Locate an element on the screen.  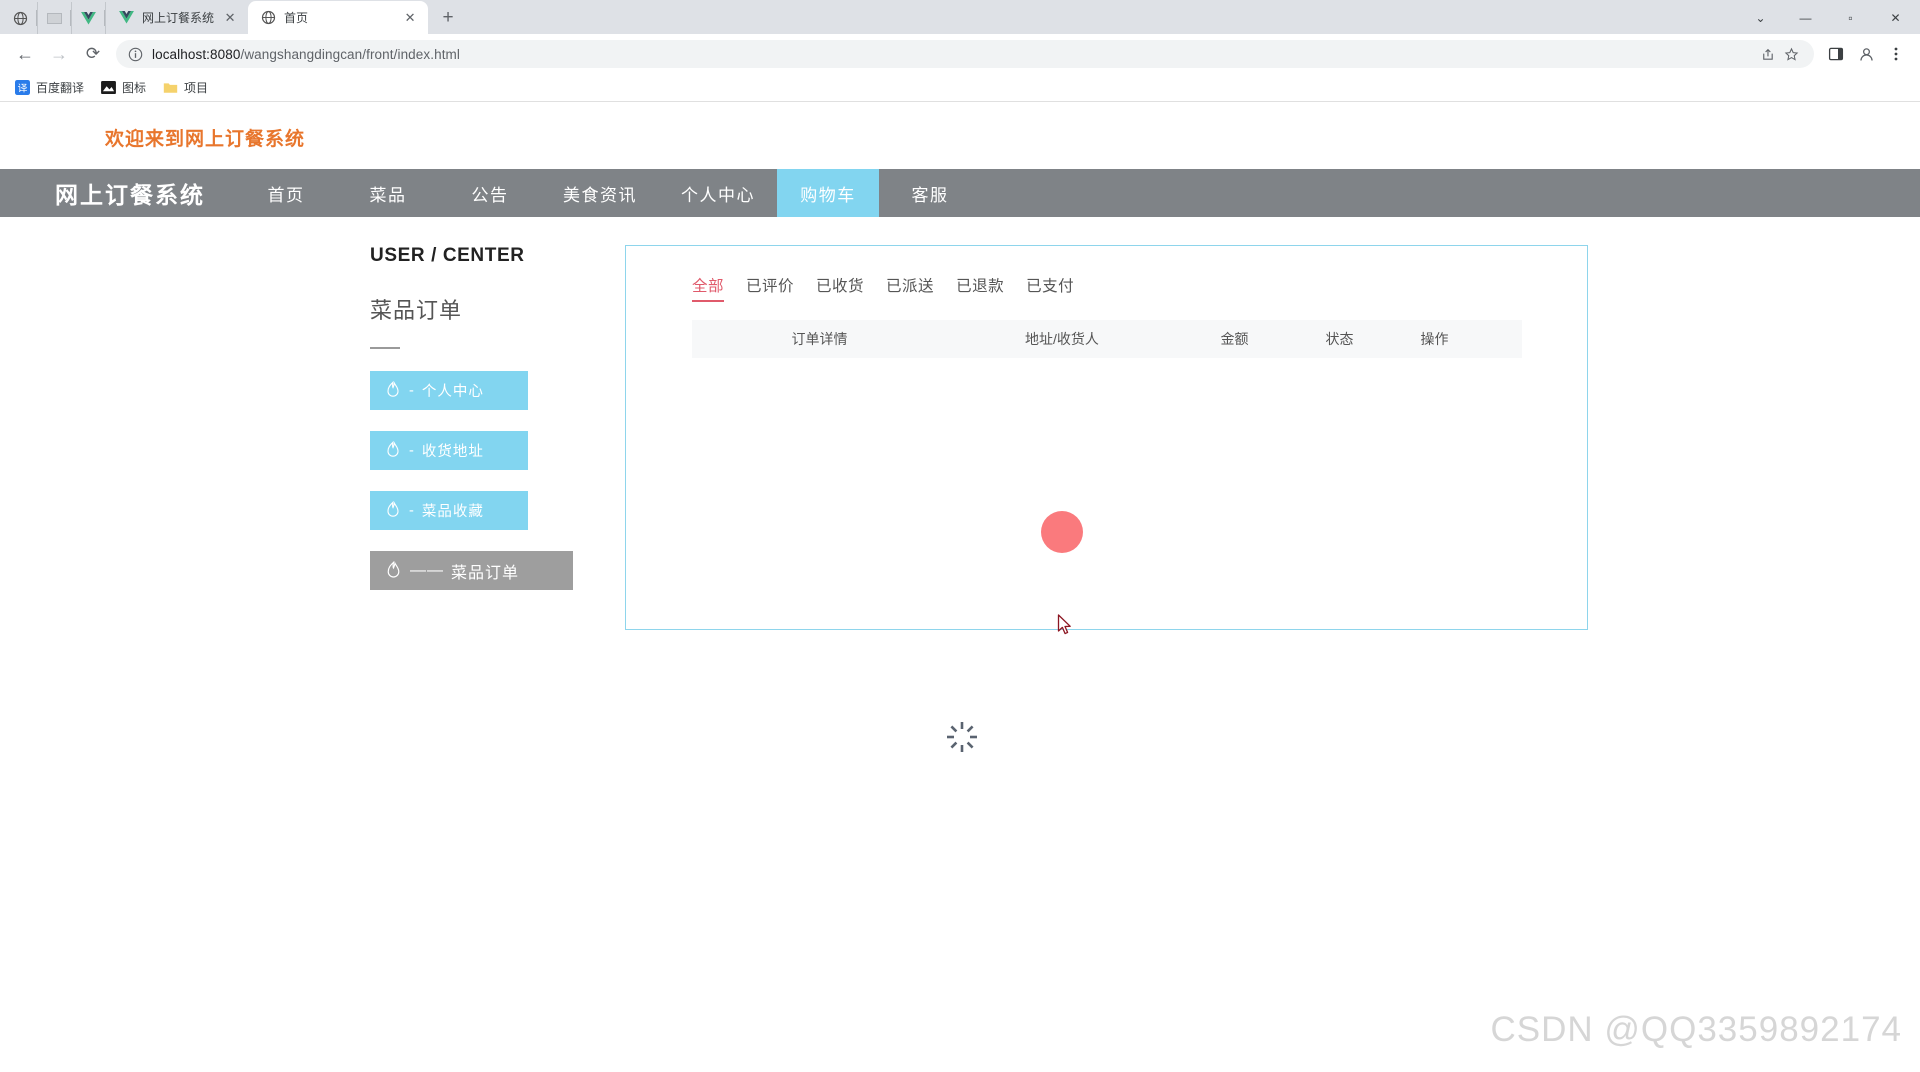
share-icon is located at coordinates (1767, 54).